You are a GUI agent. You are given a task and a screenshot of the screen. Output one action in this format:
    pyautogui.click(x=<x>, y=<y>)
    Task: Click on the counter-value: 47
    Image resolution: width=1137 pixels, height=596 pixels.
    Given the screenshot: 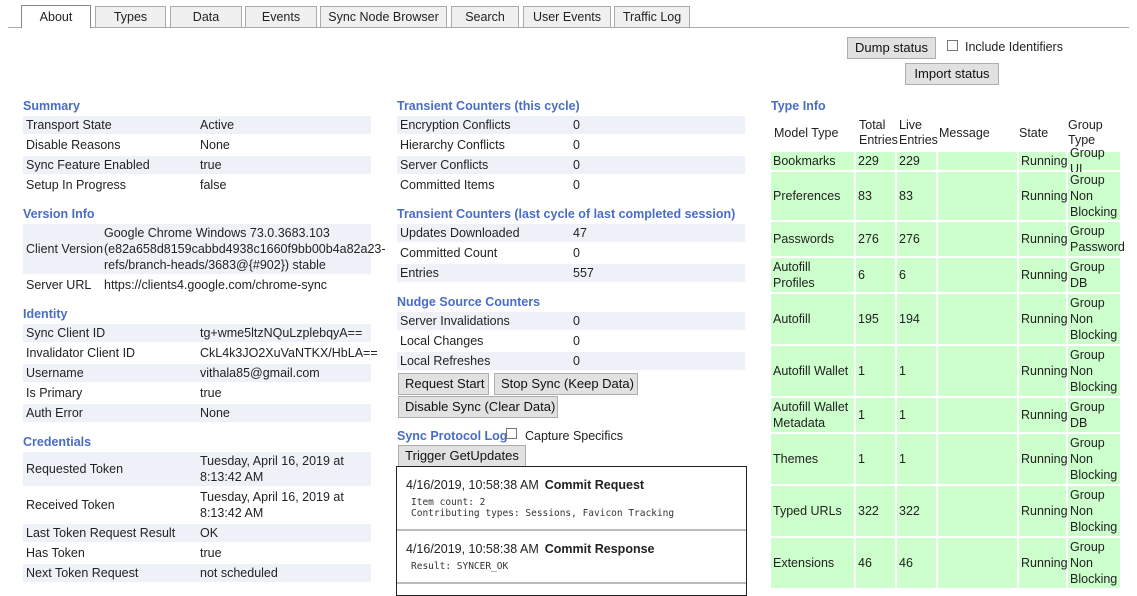 What is the action you would take?
    pyautogui.click(x=580, y=233)
    